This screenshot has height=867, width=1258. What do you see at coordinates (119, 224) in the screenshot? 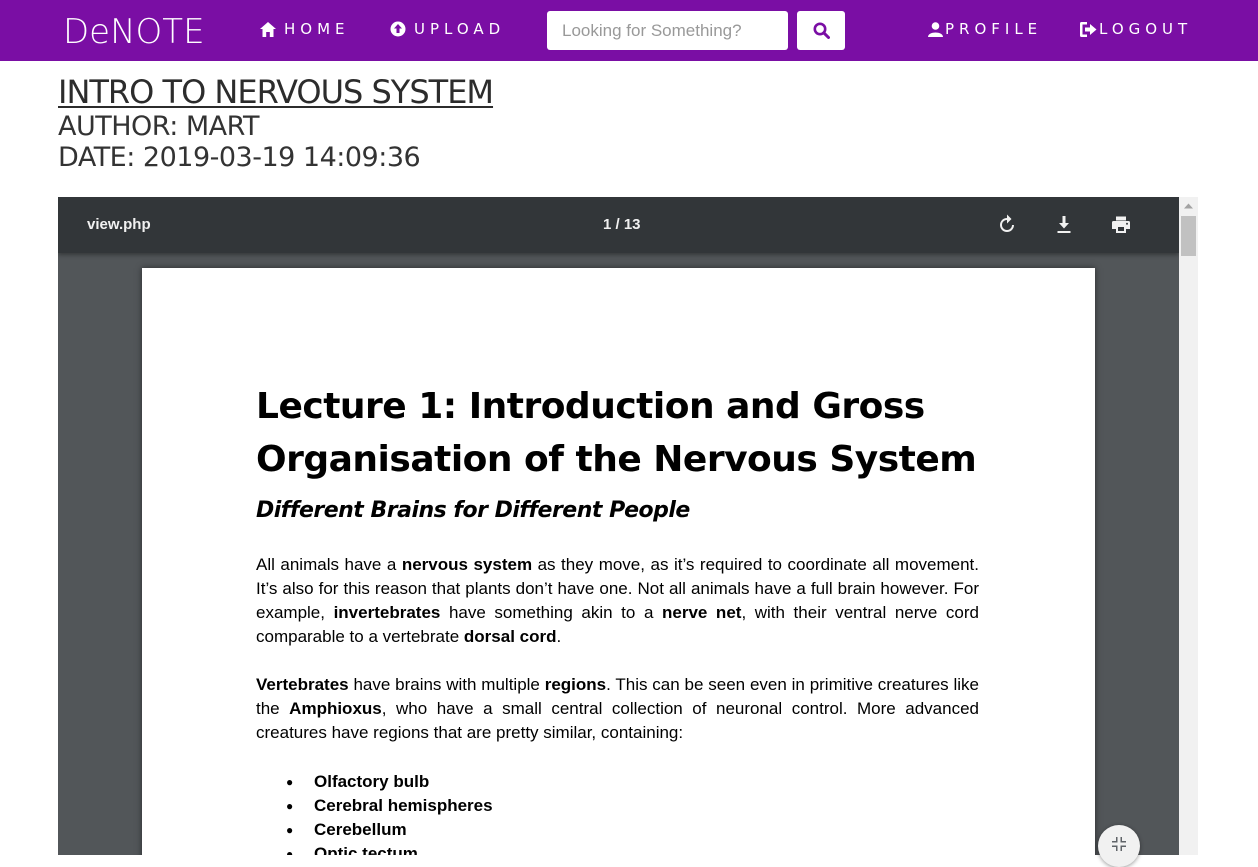
I see `pdf-filename: view.php` at bounding box center [119, 224].